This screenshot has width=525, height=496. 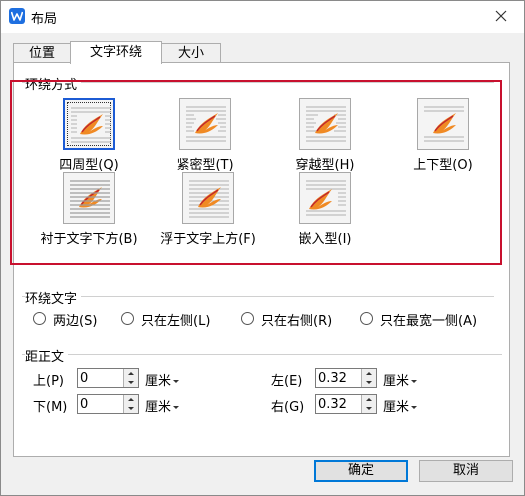 What do you see at coordinates (325, 239) in the screenshot?
I see `wrap-style-label: 嵌入型(I)` at bounding box center [325, 239].